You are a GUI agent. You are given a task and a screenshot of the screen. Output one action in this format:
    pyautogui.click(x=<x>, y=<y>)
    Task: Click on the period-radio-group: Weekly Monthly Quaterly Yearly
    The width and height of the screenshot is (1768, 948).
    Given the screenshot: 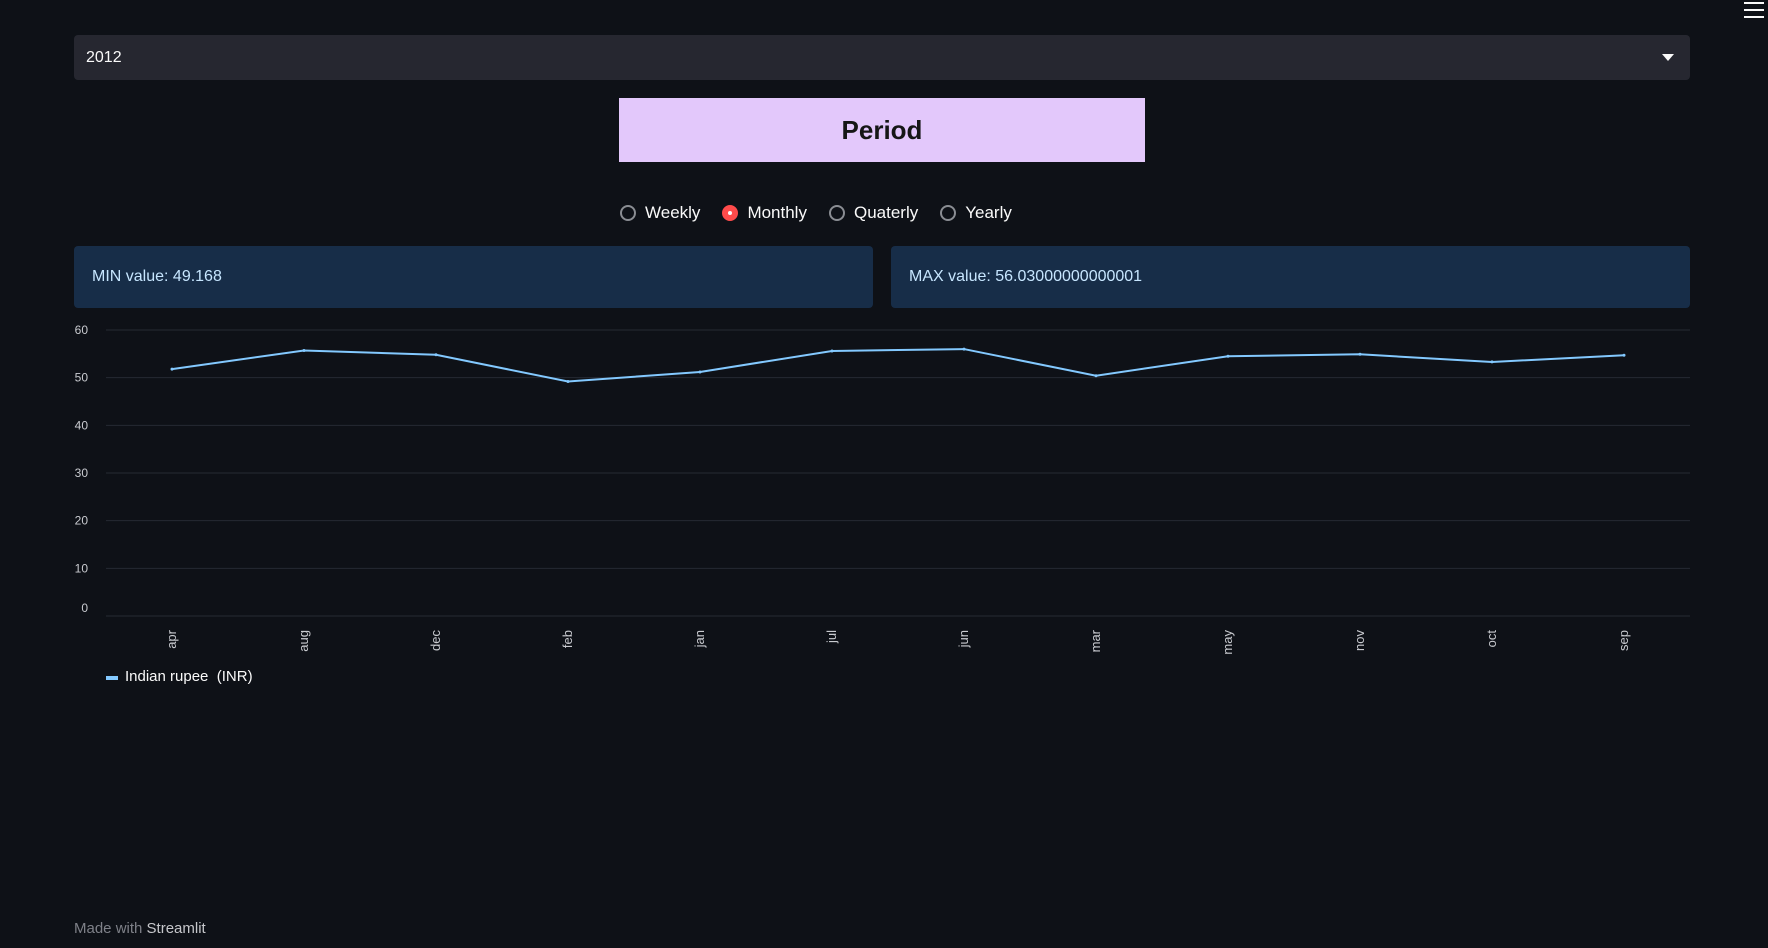 What is the action you would take?
    pyautogui.click(x=827, y=213)
    